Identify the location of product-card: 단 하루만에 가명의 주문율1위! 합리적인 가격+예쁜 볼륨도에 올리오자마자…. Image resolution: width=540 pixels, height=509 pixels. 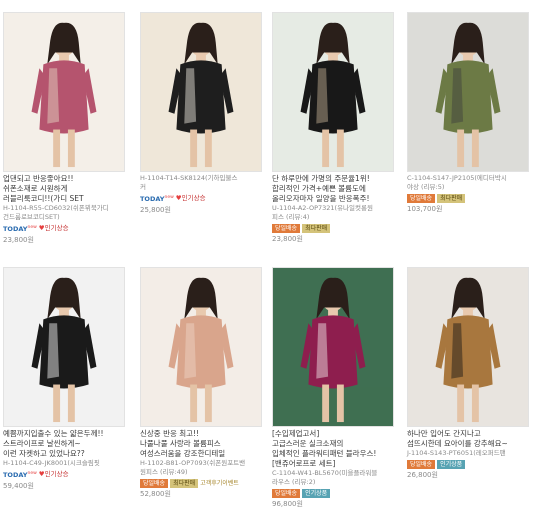
(333, 128).